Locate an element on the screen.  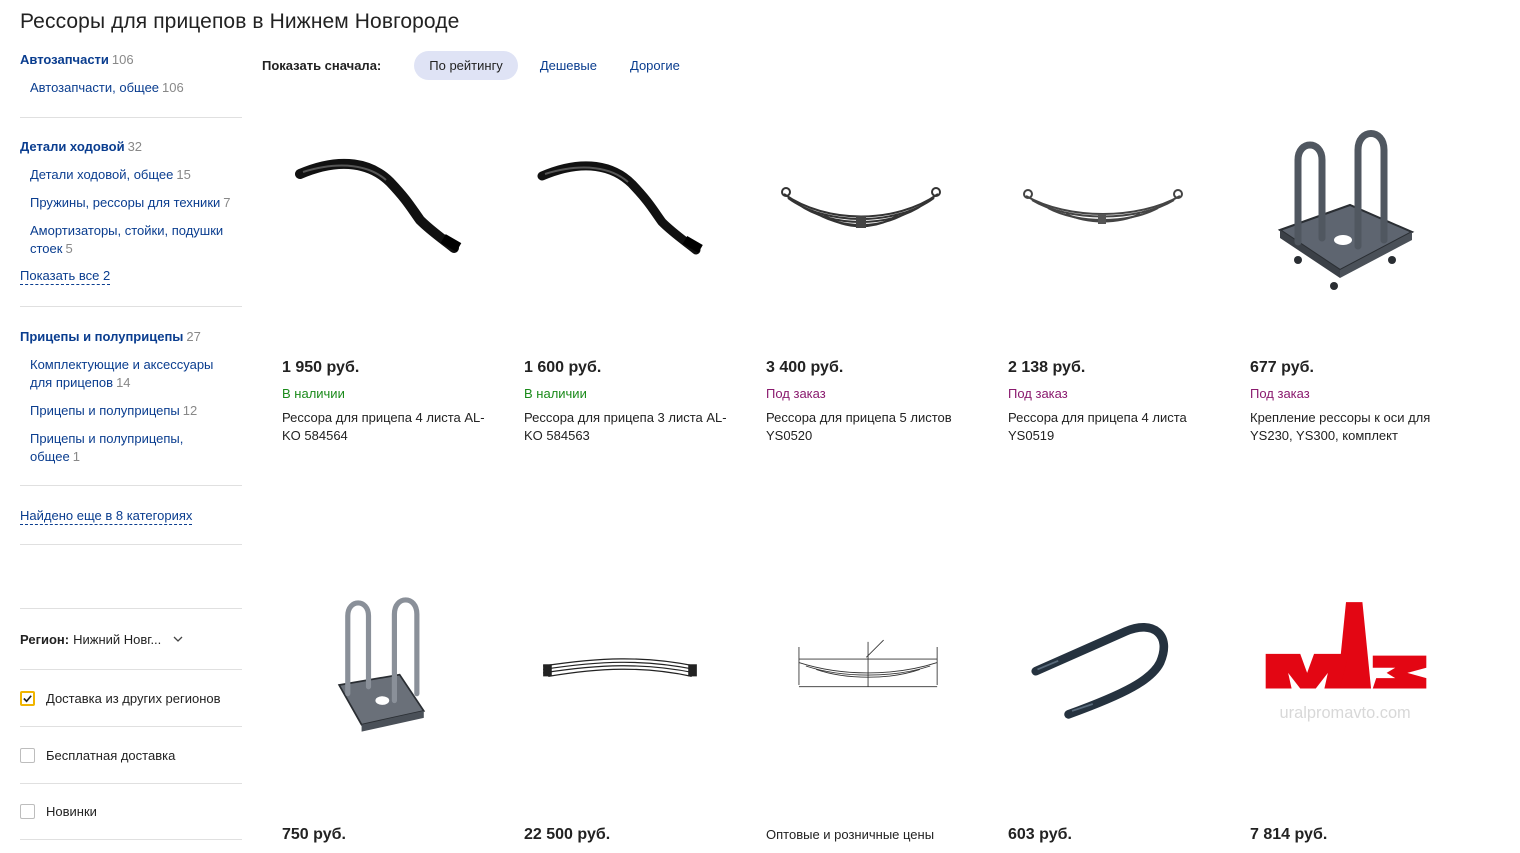
filter-label: Доставка из других регионов is located at coordinates (133, 698).